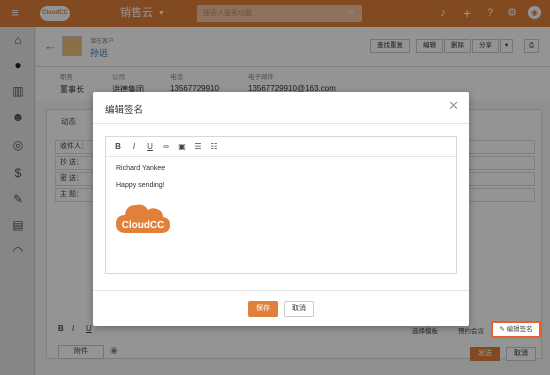 The height and width of the screenshot is (375, 550). I want to click on image-icon: ▣, so click(182, 147).